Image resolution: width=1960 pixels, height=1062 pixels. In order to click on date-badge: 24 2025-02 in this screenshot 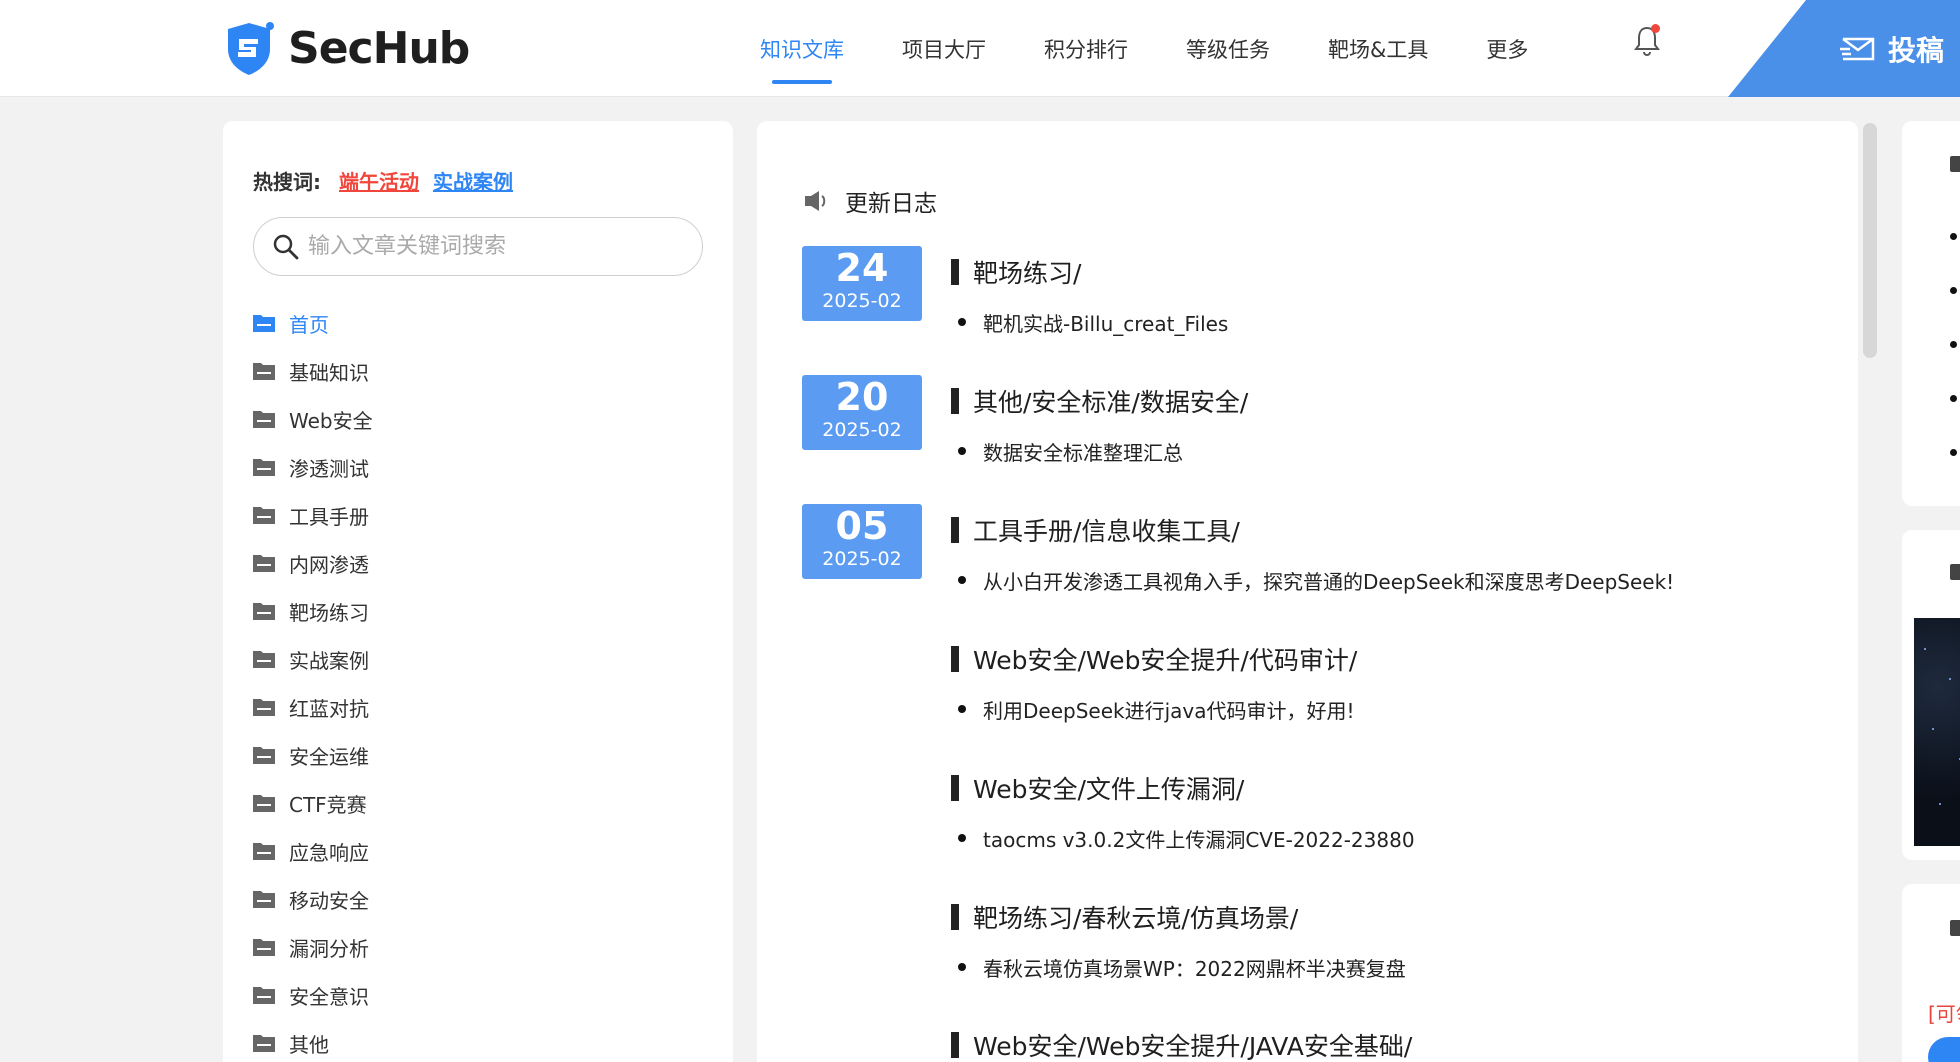, I will do `click(862, 283)`.